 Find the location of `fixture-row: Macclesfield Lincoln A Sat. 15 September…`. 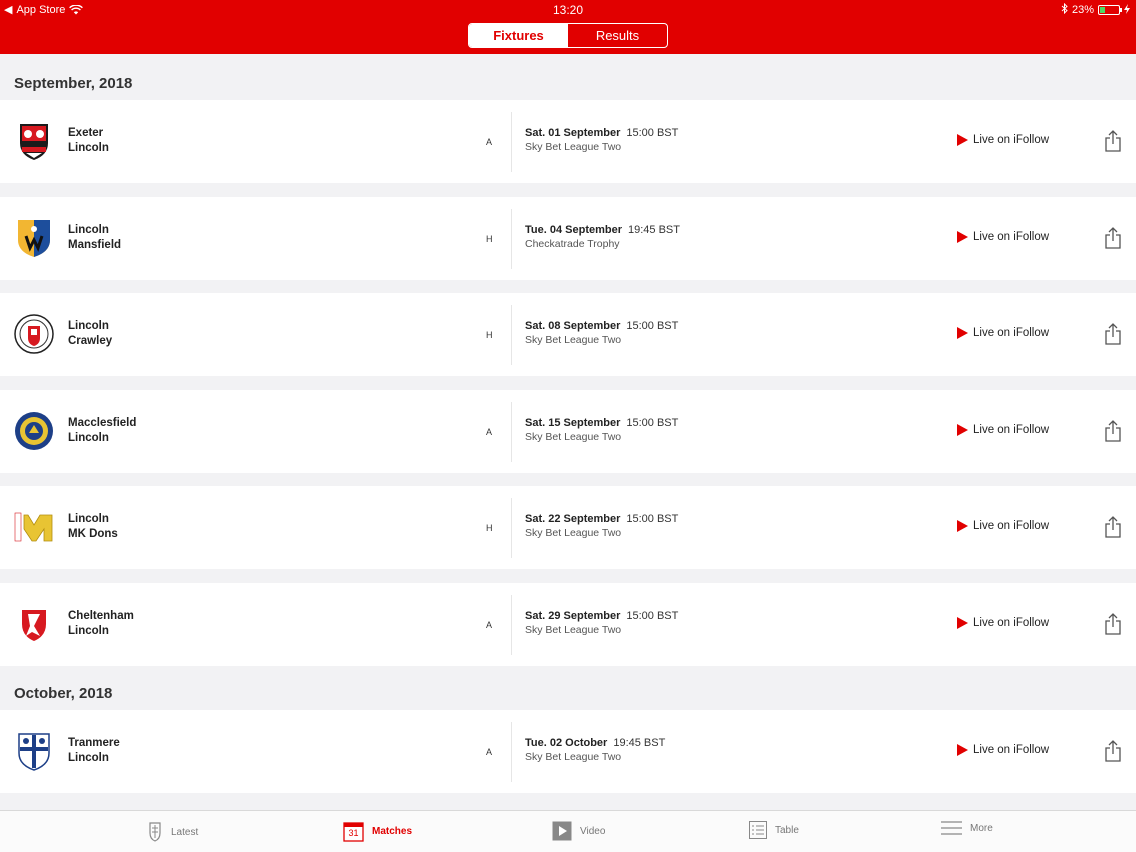

fixture-row: Macclesfield Lincoln A Sat. 15 September… is located at coordinates (568, 431).